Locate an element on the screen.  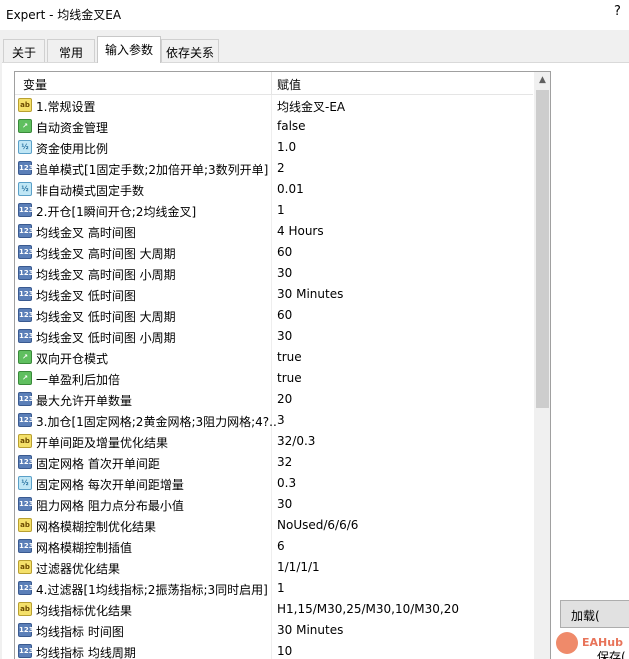
tab-dependencies: 依存关系 is located at coordinates (190, 50).